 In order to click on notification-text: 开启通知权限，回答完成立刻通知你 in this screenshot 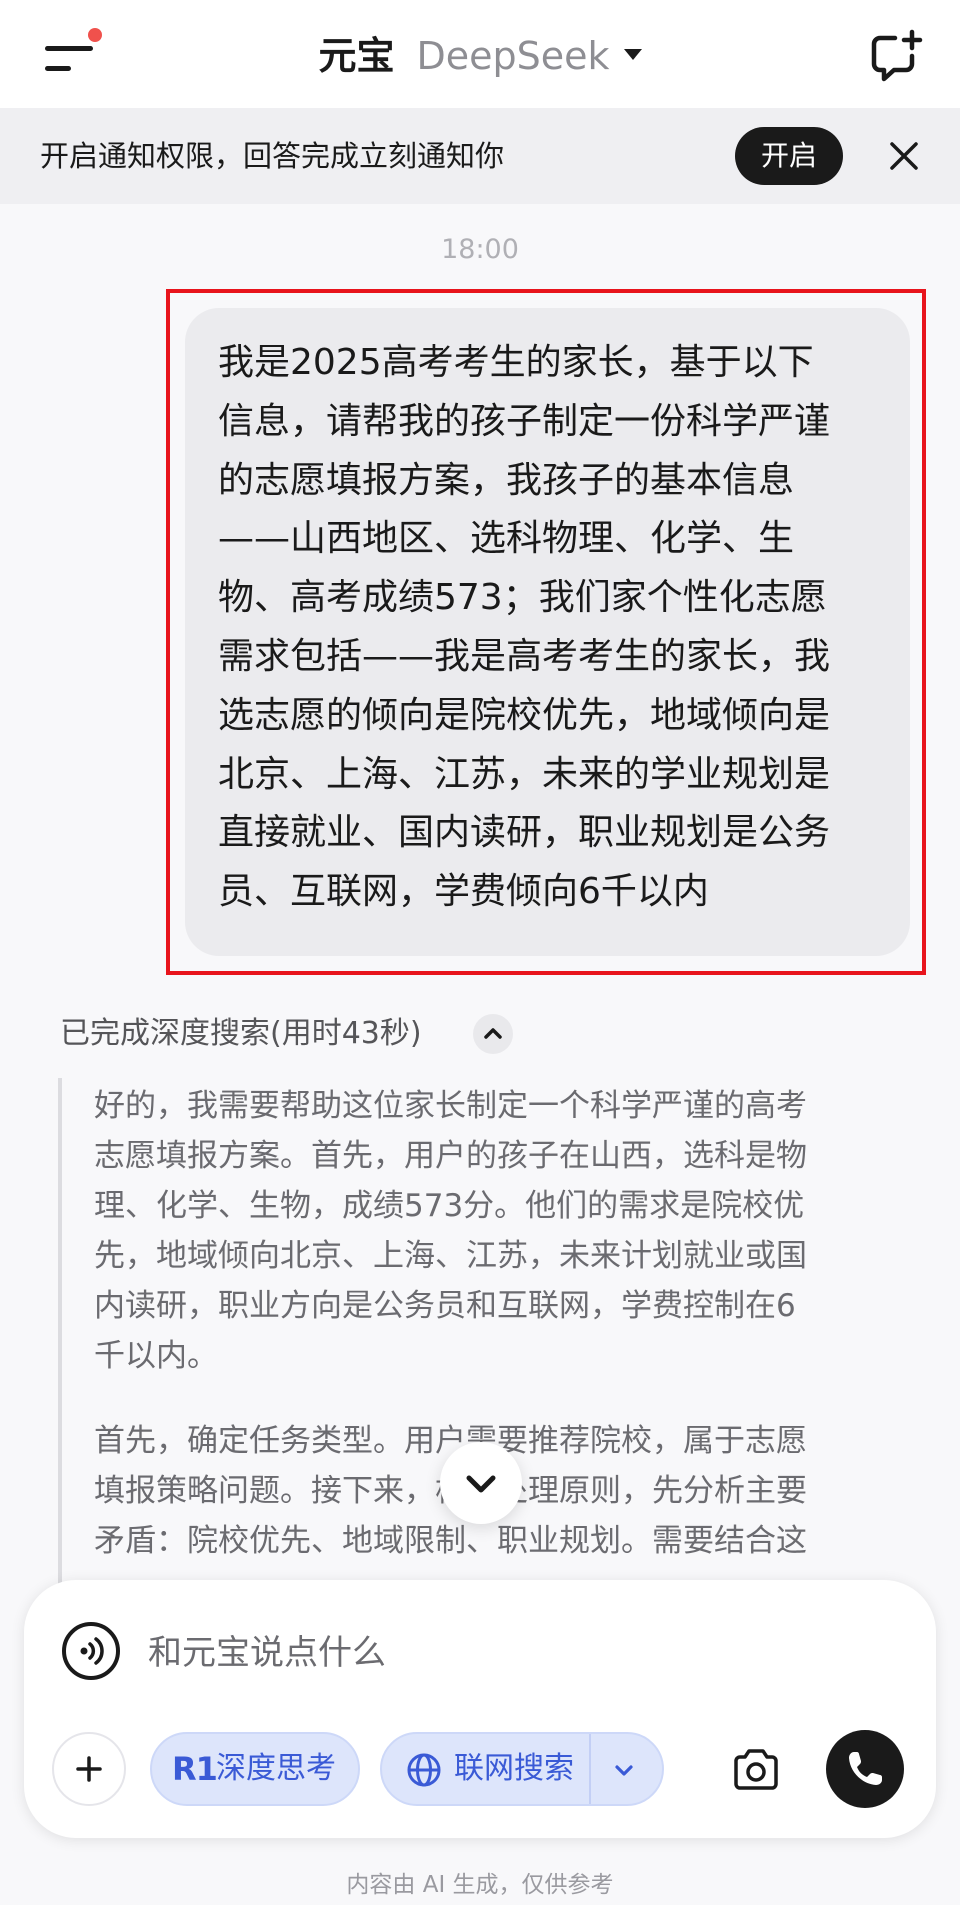, I will do `click(272, 156)`.